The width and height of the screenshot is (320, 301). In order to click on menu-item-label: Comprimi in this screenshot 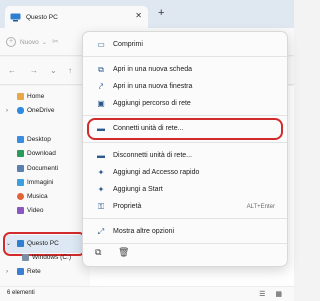, I will do `click(128, 44)`.